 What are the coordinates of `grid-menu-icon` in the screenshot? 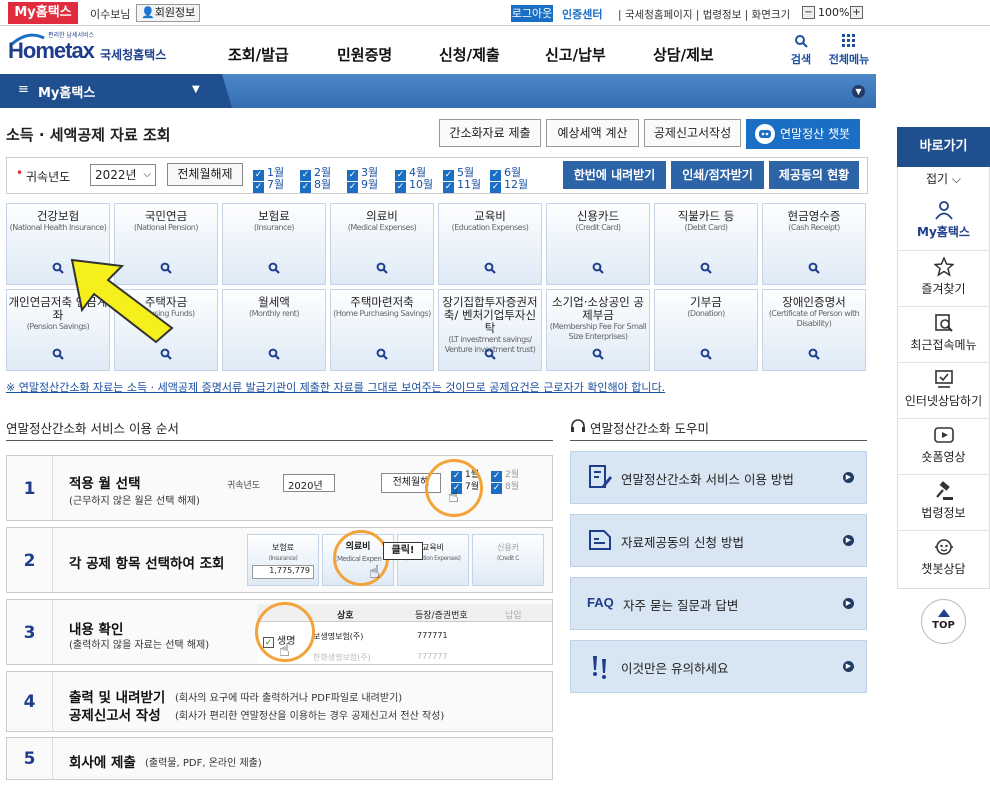 It's located at (848, 40).